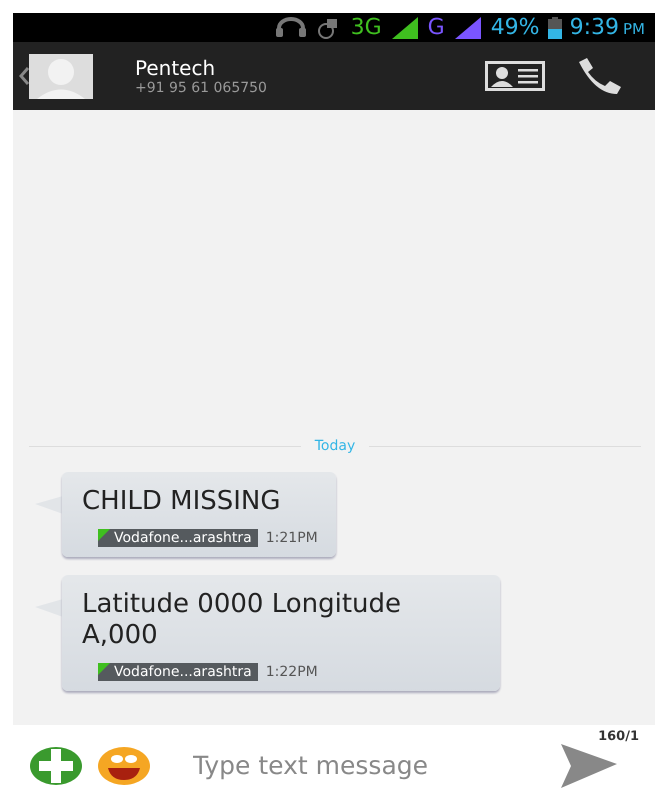 This screenshot has width=661, height=808. I want to click on message-bubble: CHILD MISSING Vodafone...arashtra 1:21PM, so click(199, 514).